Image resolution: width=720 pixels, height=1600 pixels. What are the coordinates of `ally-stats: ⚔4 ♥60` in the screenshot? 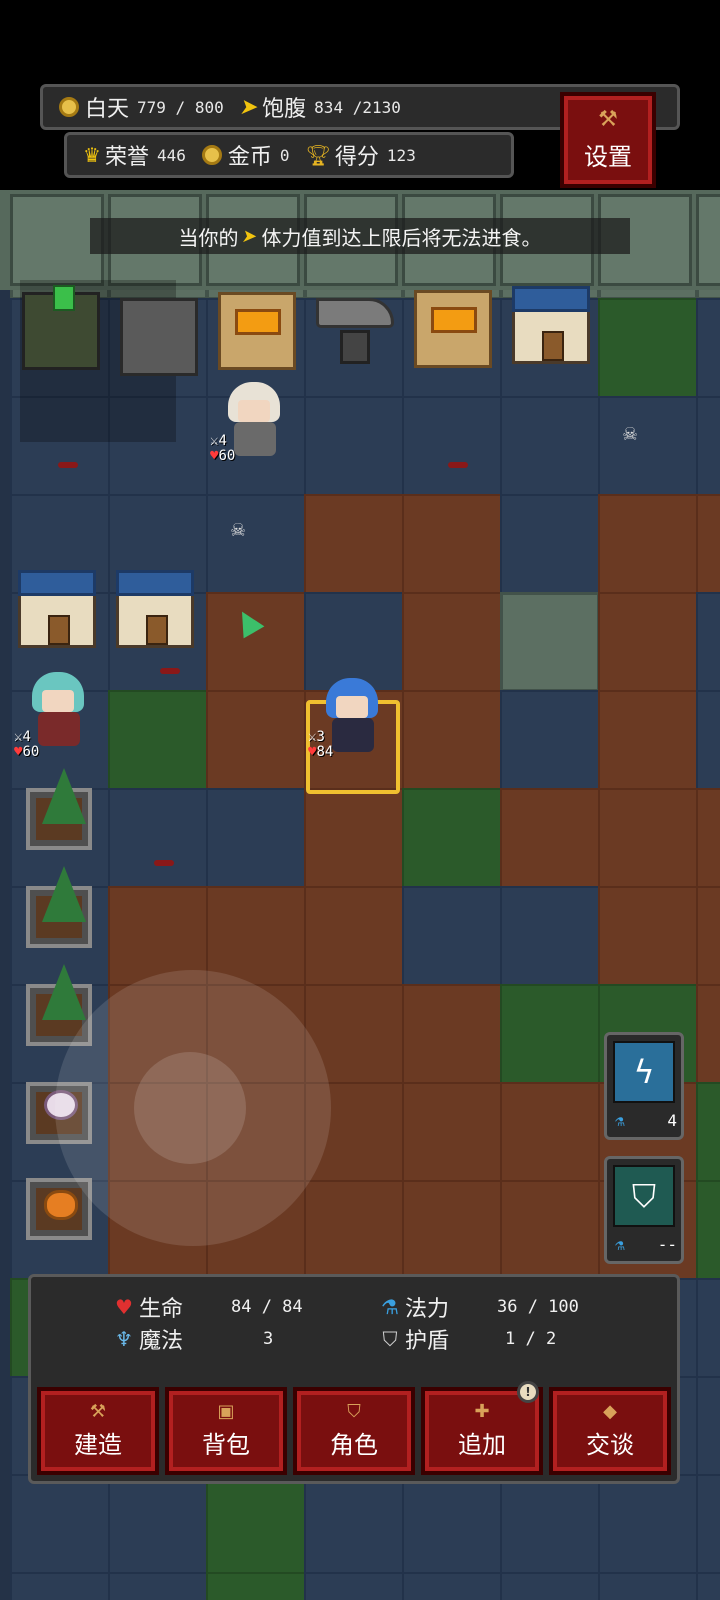 It's located at (27, 744).